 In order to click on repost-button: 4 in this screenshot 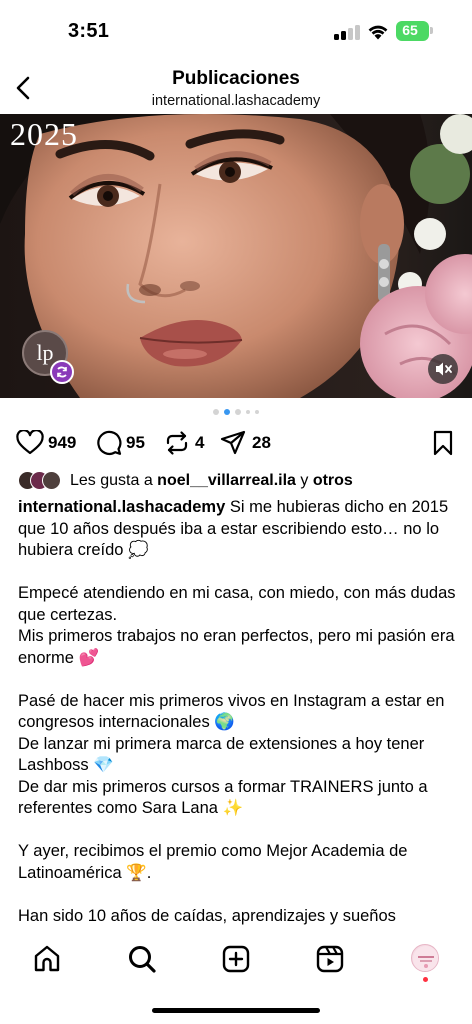, I will do `click(189, 443)`.